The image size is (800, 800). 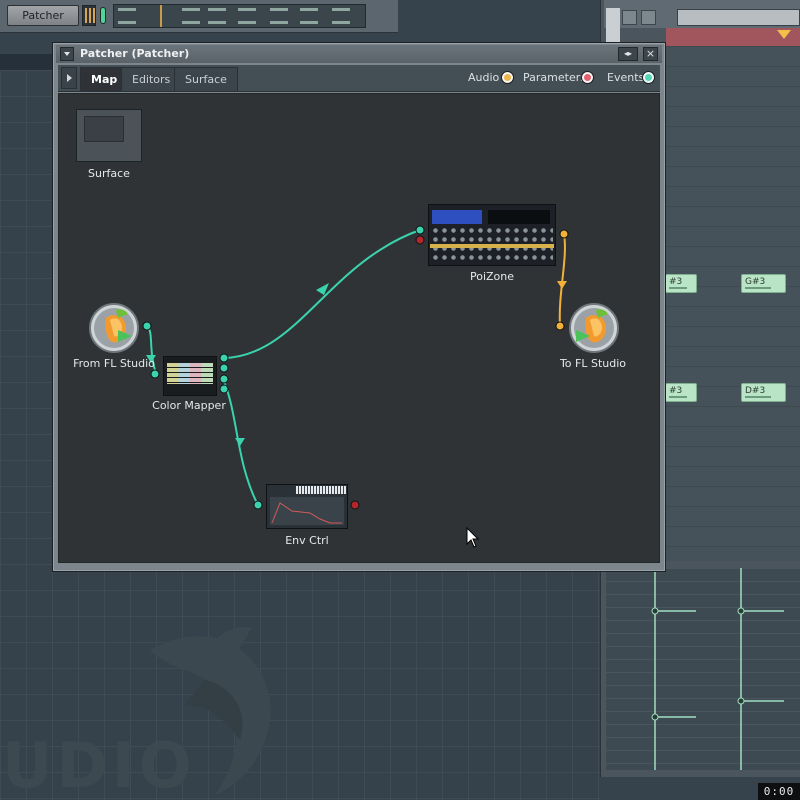 What do you see at coordinates (420, 240) in the screenshot?
I see `port-poizone-params-in` at bounding box center [420, 240].